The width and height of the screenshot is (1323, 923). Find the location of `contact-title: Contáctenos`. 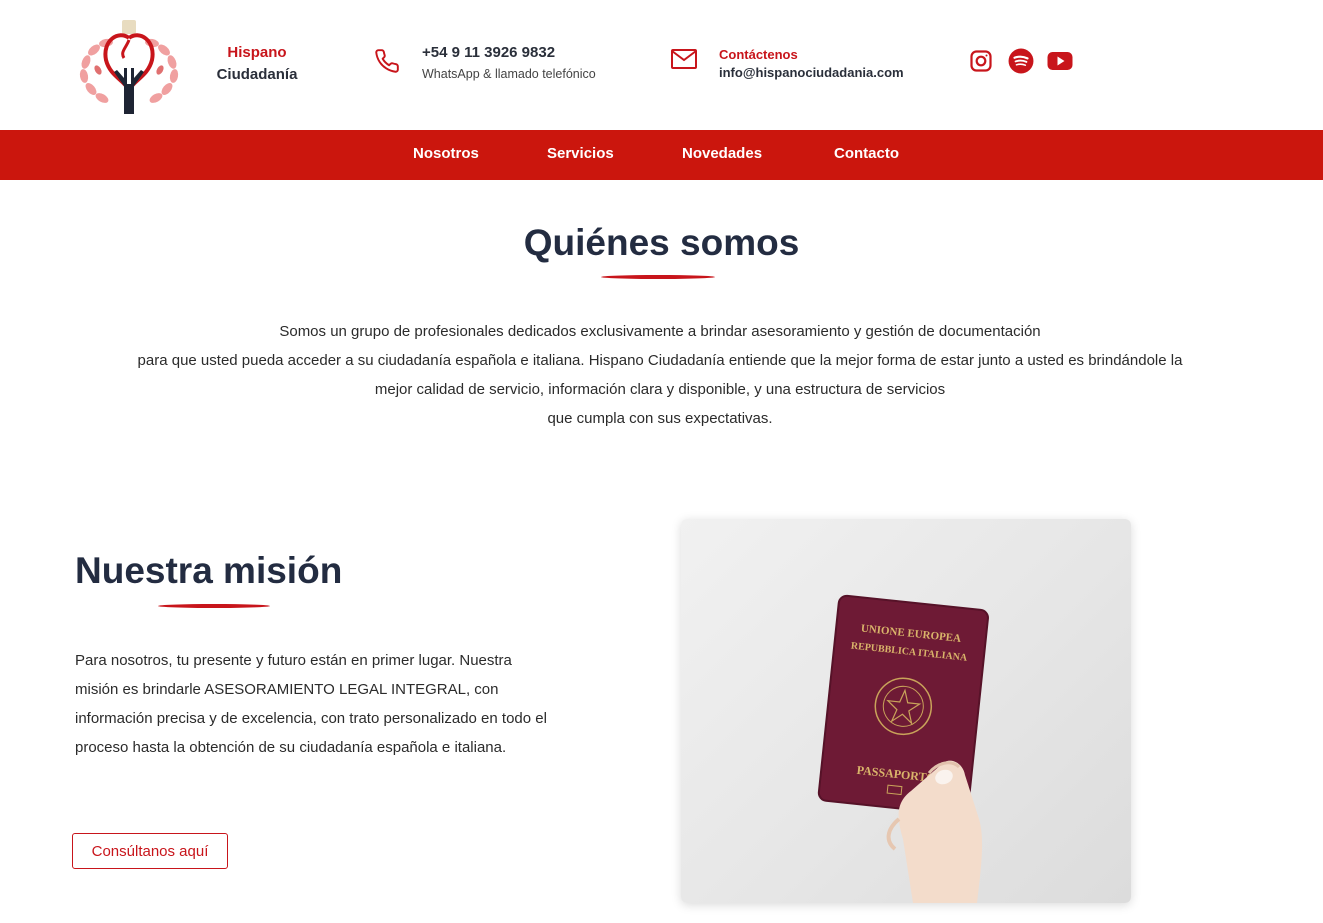

contact-title: Contáctenos is located at coordinates (758, 54).